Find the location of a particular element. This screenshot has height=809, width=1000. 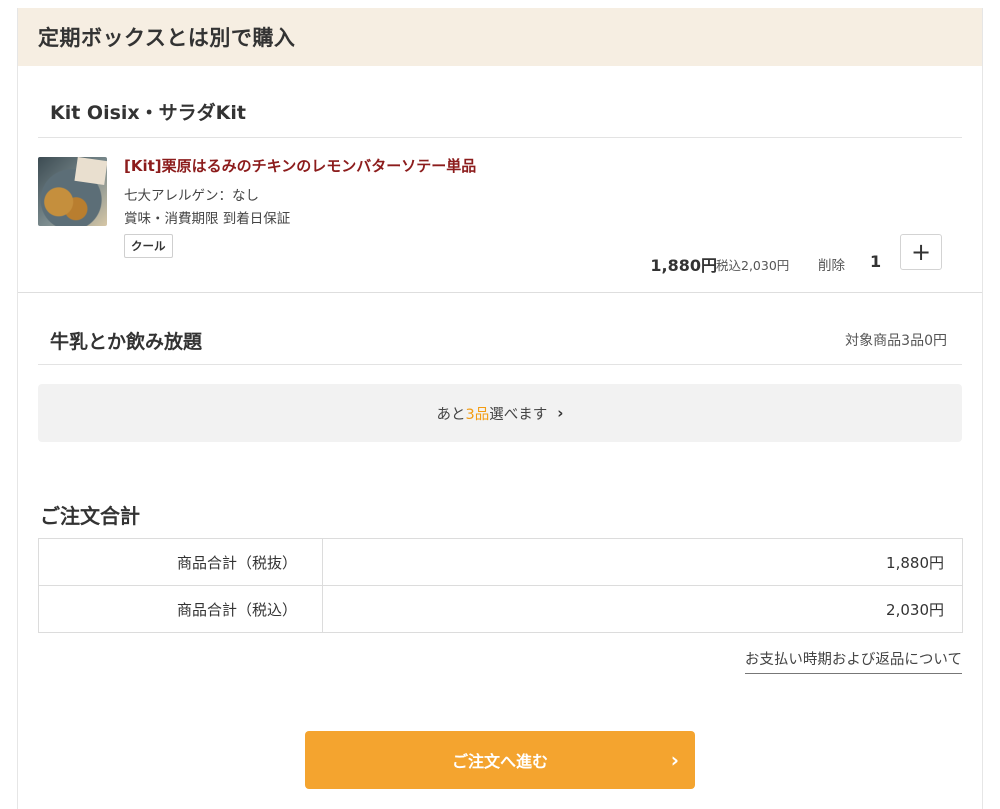

product-price: 1,880円 is located at coordinates (683, 265).